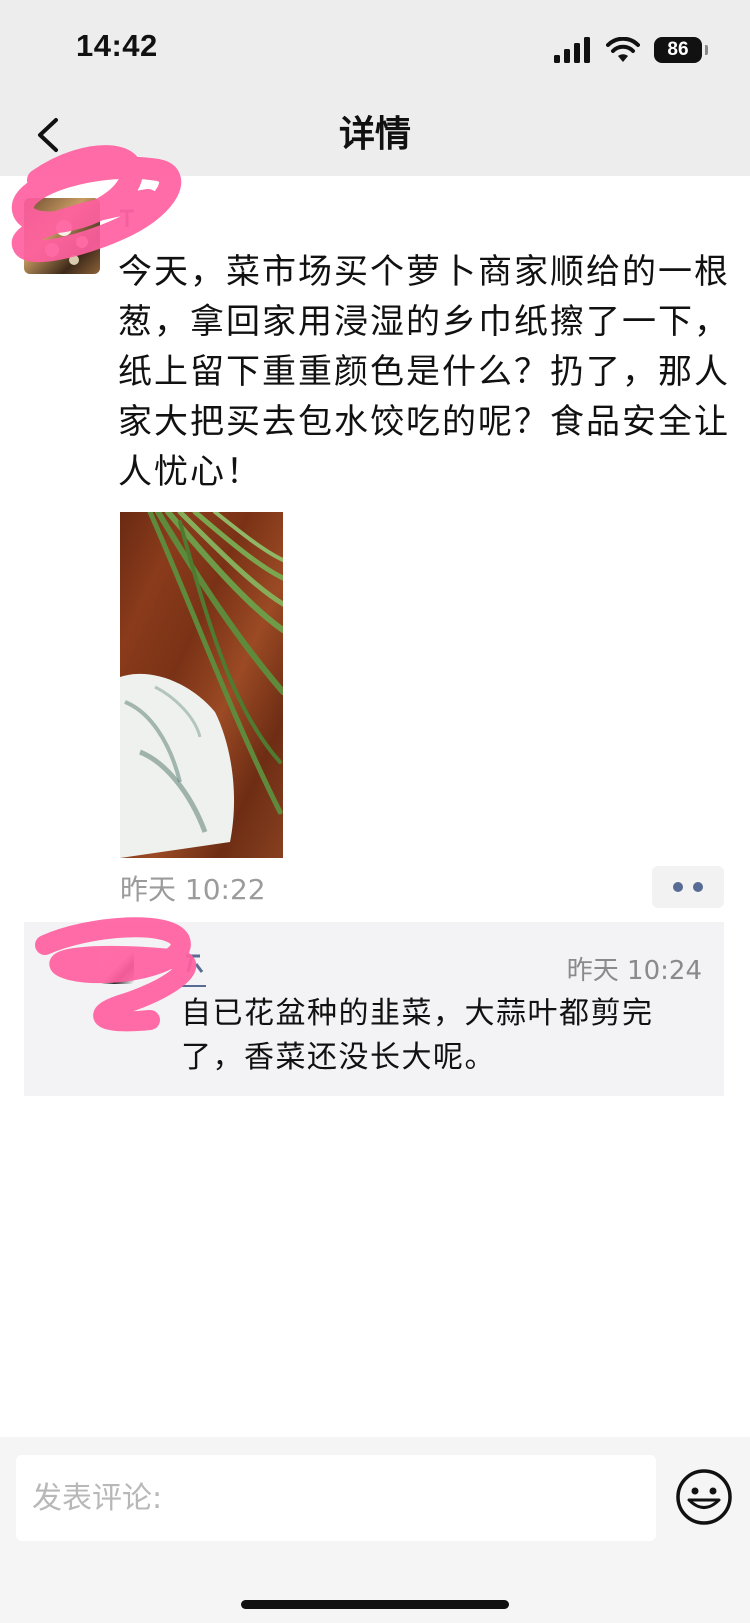 The image size is (750, 1623). I want to click on author-name-fragment, so click(127, 218).